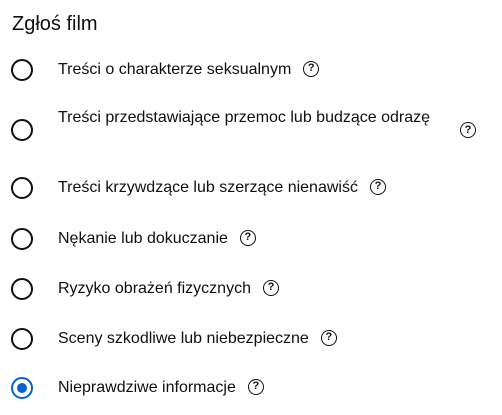  I want to click on option-label-text: Sceny szkodliwe lub niebezpieczne, so click(183, 338).